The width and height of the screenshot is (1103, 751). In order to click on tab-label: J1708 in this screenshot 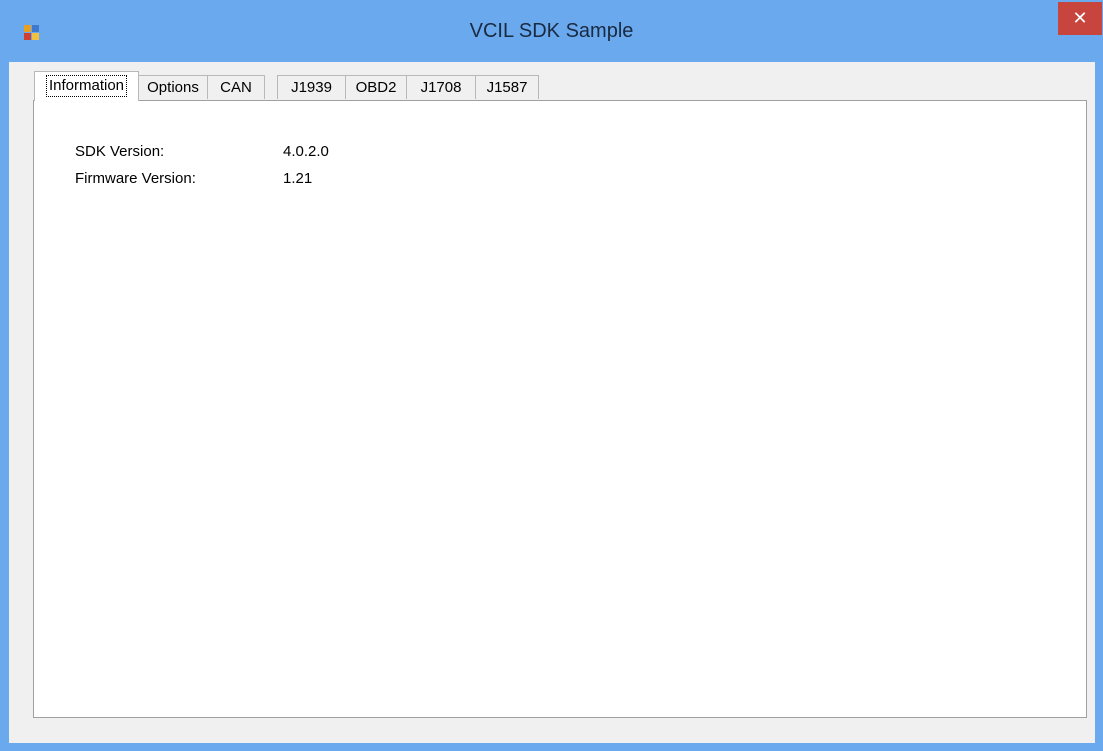, I will do `click(441, 87)`.